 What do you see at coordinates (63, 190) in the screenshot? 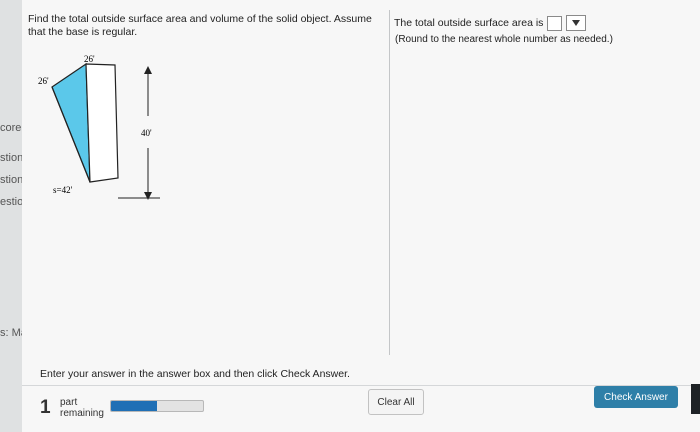
I see `label-slant: s=42'` at bounding box center [63, 190].